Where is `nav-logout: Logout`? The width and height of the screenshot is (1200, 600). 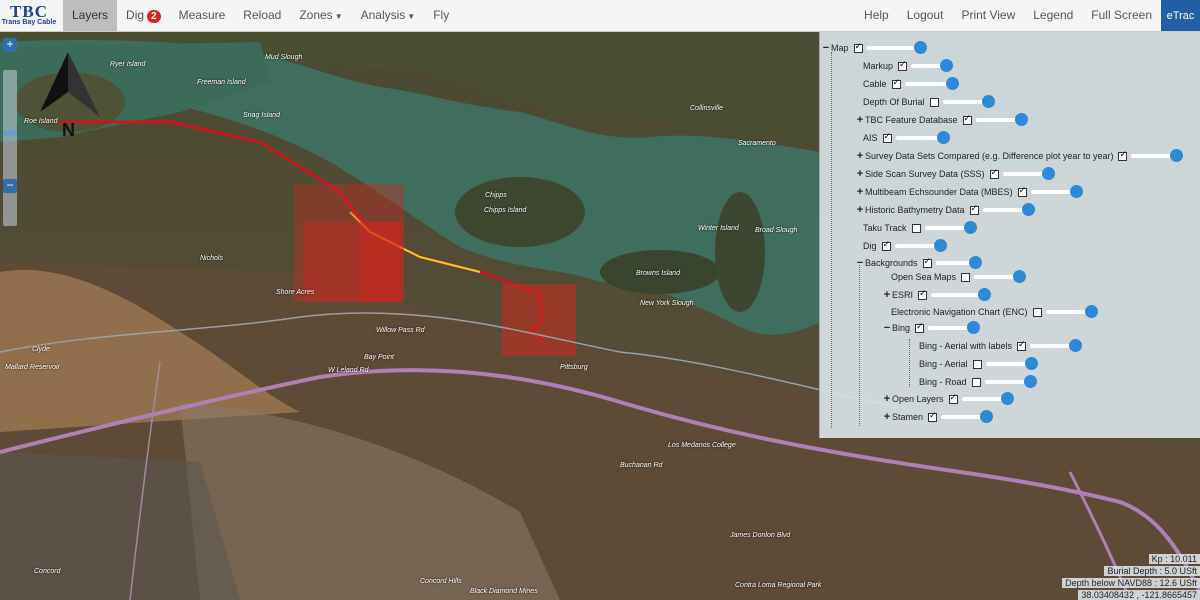 nav-logout: Logout is located at coordinates (925, 15).